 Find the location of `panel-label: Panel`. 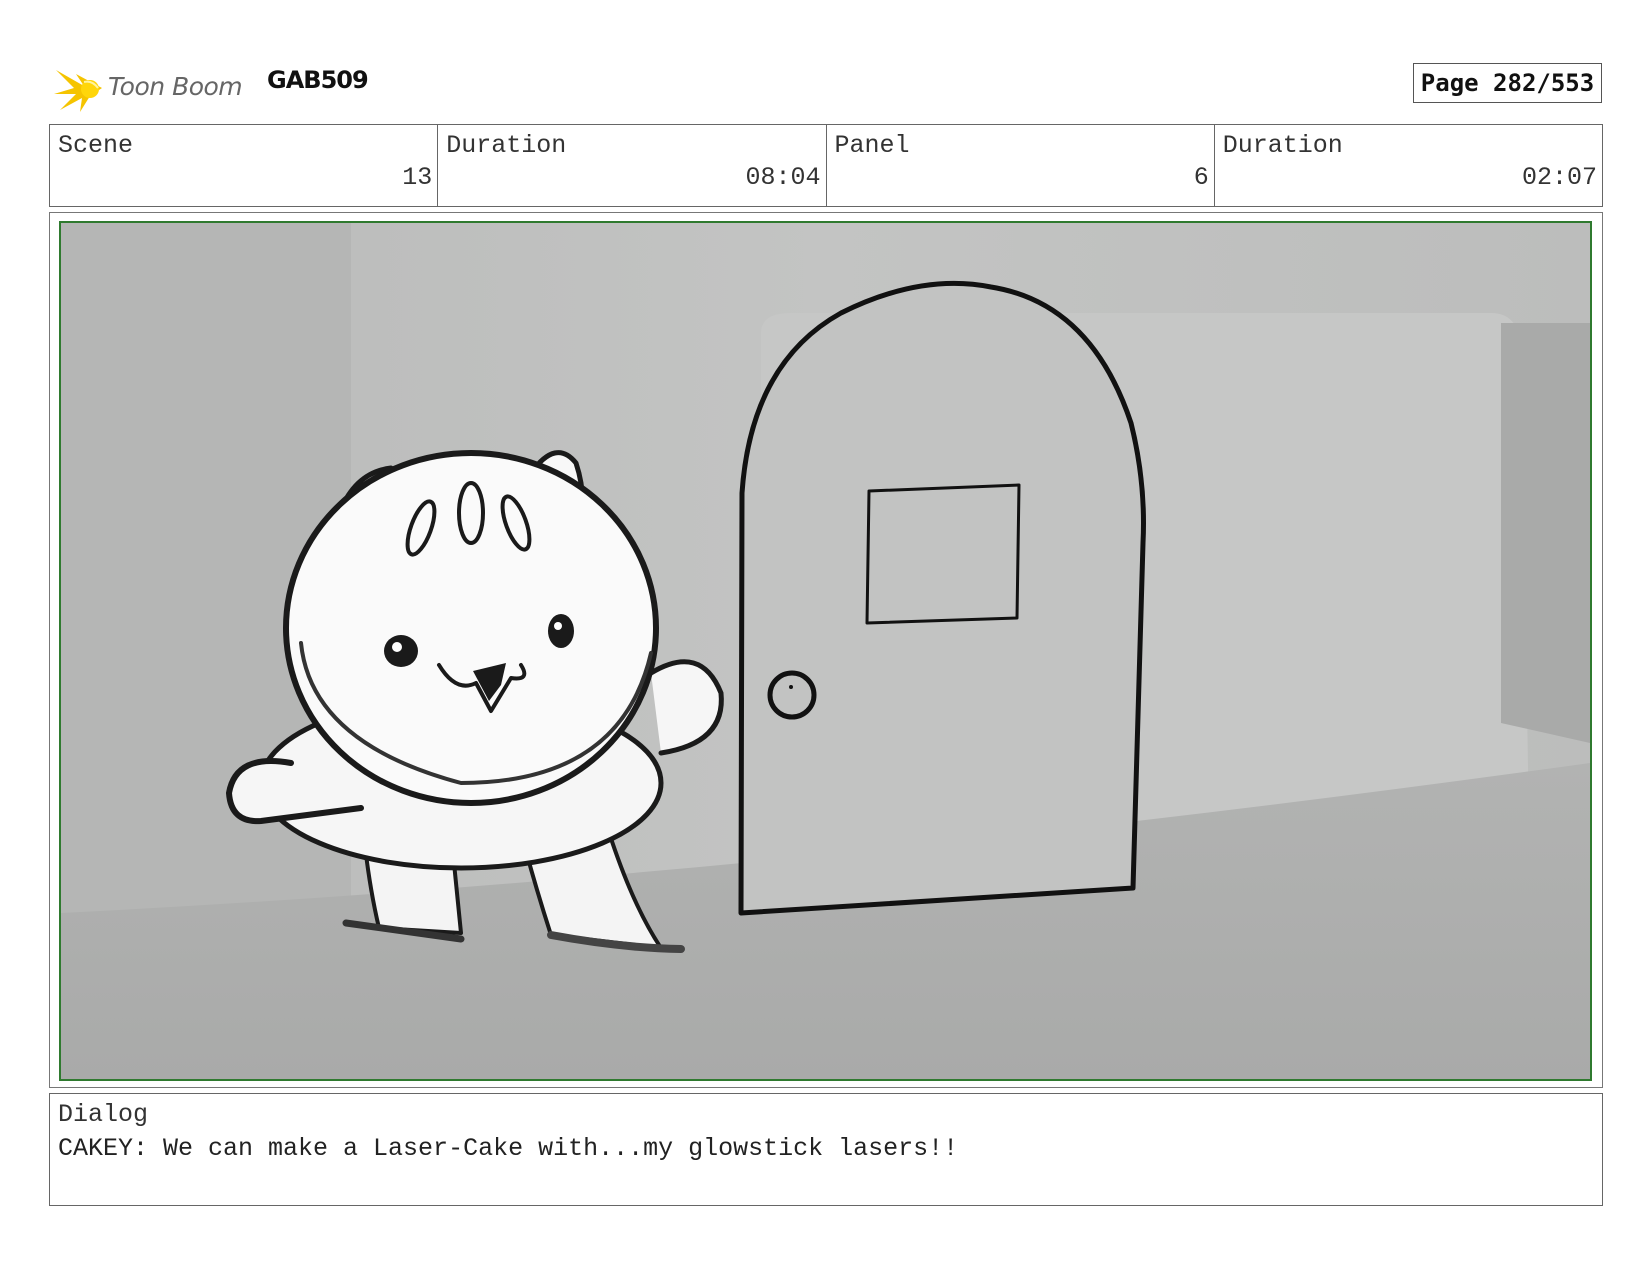

panel-label: Panel is located at coordinates (872, 145).